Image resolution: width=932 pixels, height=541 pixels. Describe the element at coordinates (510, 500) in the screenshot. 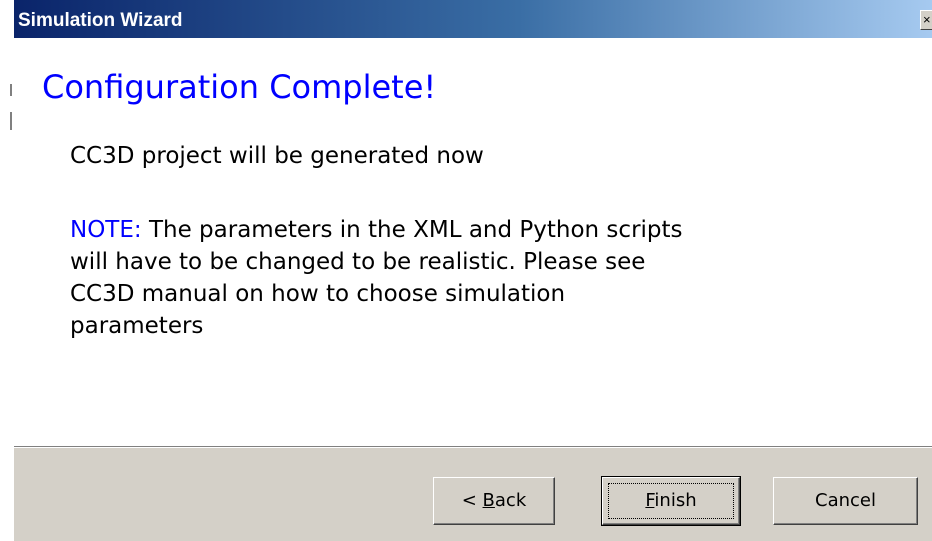

I see `back-button-label: ack` at that location.